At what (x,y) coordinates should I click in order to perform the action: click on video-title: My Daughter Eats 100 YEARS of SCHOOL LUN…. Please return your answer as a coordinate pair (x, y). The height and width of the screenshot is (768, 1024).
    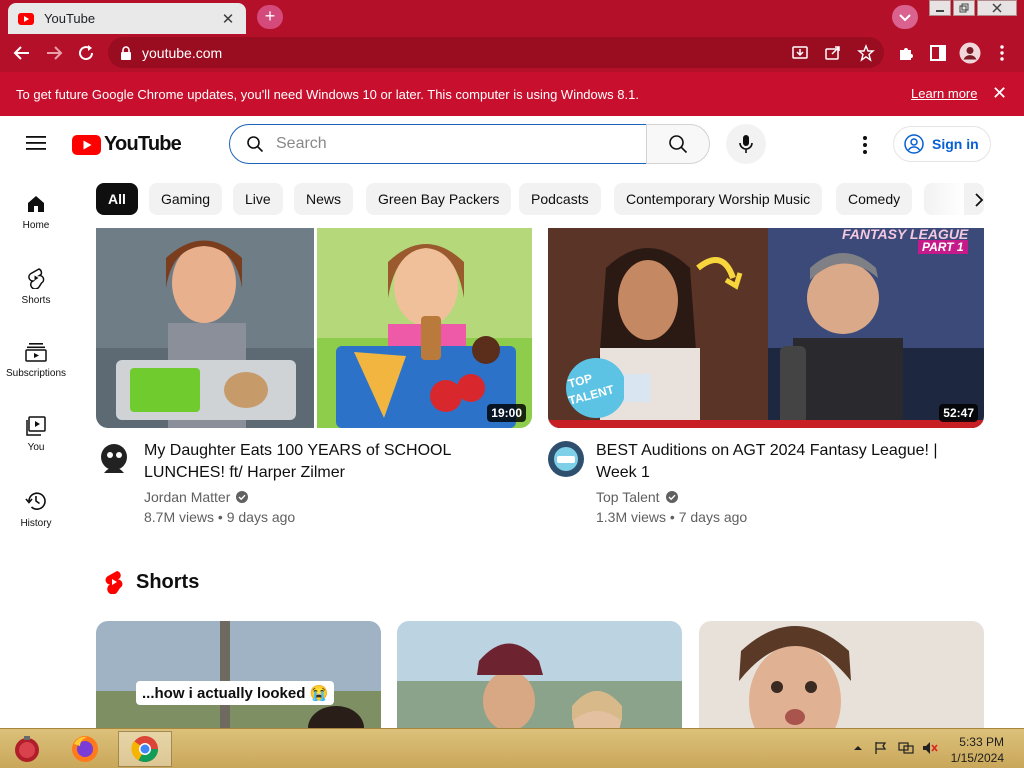
    Looking at the image, I should click on (334, 462).